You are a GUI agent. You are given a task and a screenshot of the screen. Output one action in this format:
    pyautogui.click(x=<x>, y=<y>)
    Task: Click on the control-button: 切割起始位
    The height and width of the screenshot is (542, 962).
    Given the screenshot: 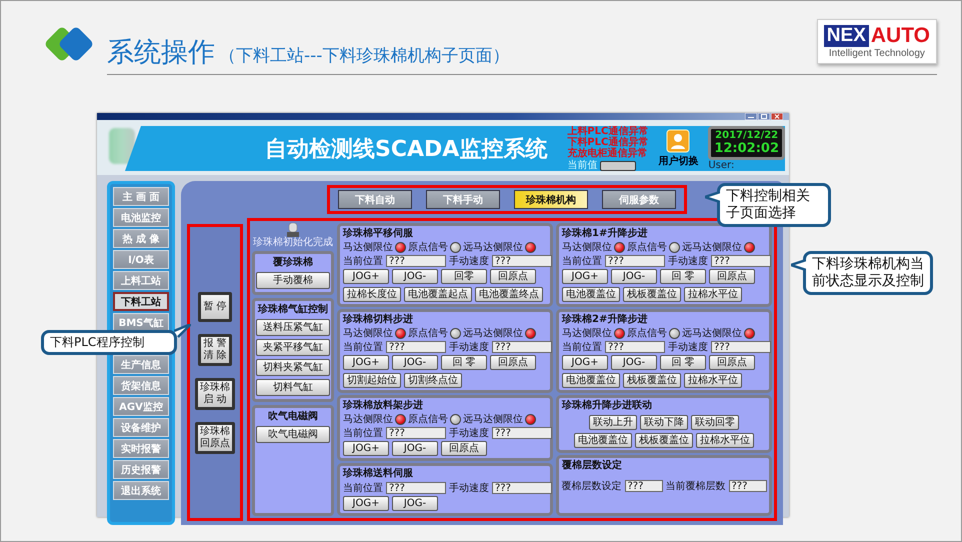 What is the action you would take?
    pyautogui.click(x=372, y=380)
    